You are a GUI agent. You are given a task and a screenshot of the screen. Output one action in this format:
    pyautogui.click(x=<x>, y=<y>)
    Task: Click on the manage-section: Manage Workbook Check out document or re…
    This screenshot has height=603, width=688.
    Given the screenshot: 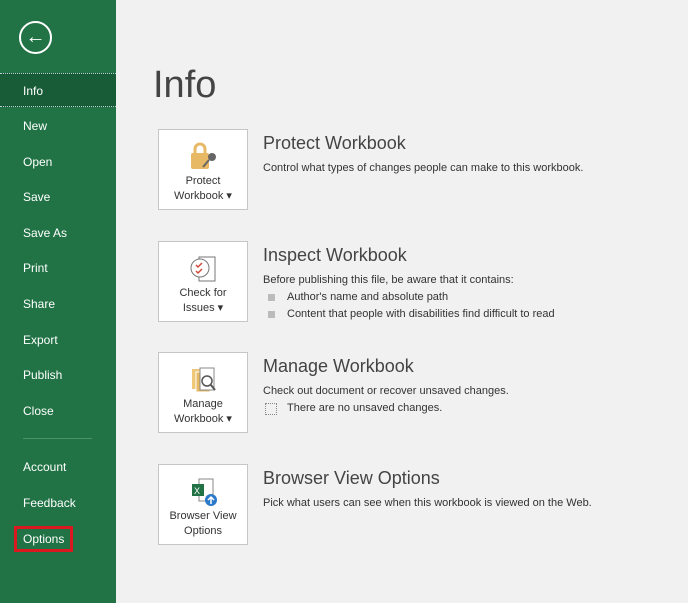 What is the action you would take?
    pyautogui.click(x=386, y=386)
    